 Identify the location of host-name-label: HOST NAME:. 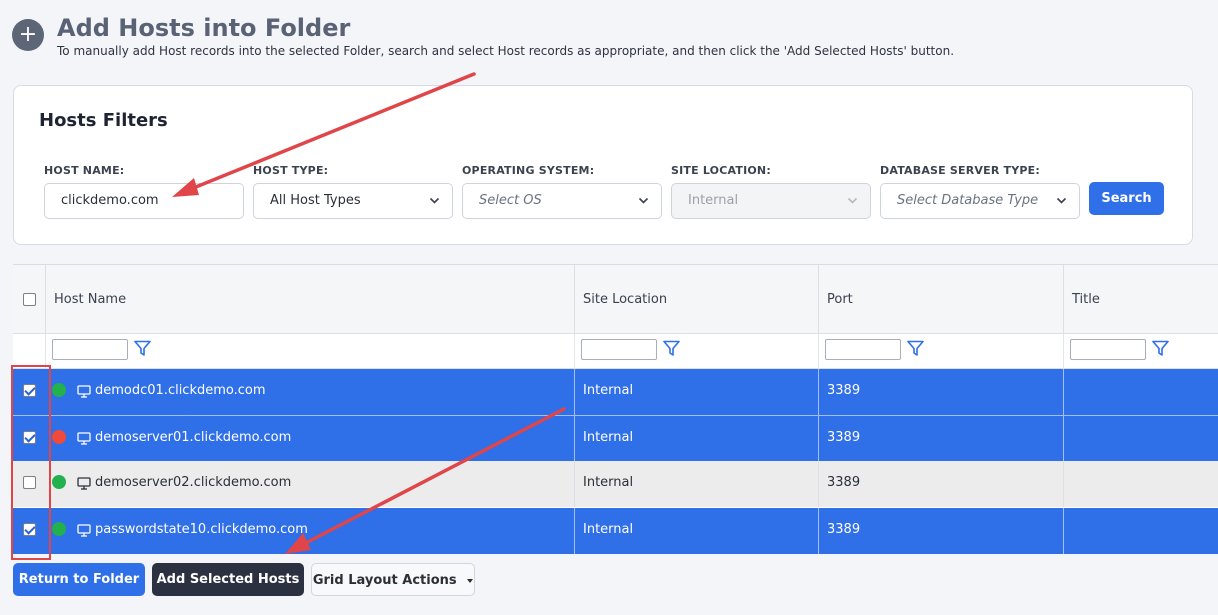
(84, 170).